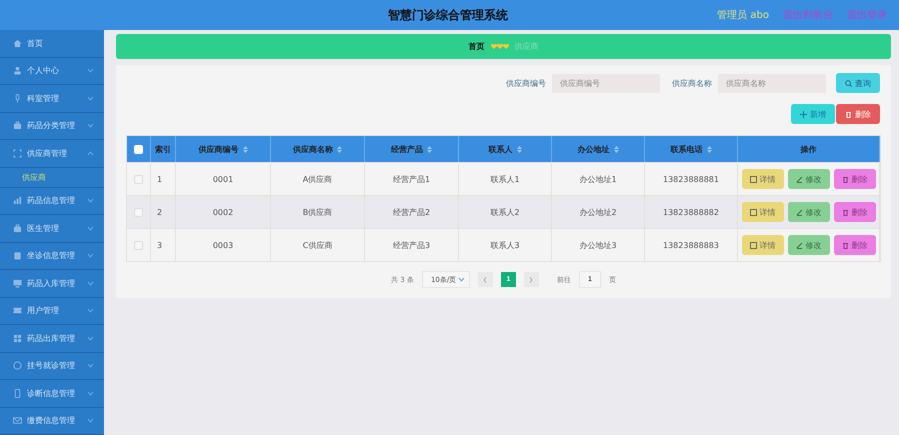 This screenshot has width=899, height=435. I want to click on column-header: 联系人, so click(505, 149).